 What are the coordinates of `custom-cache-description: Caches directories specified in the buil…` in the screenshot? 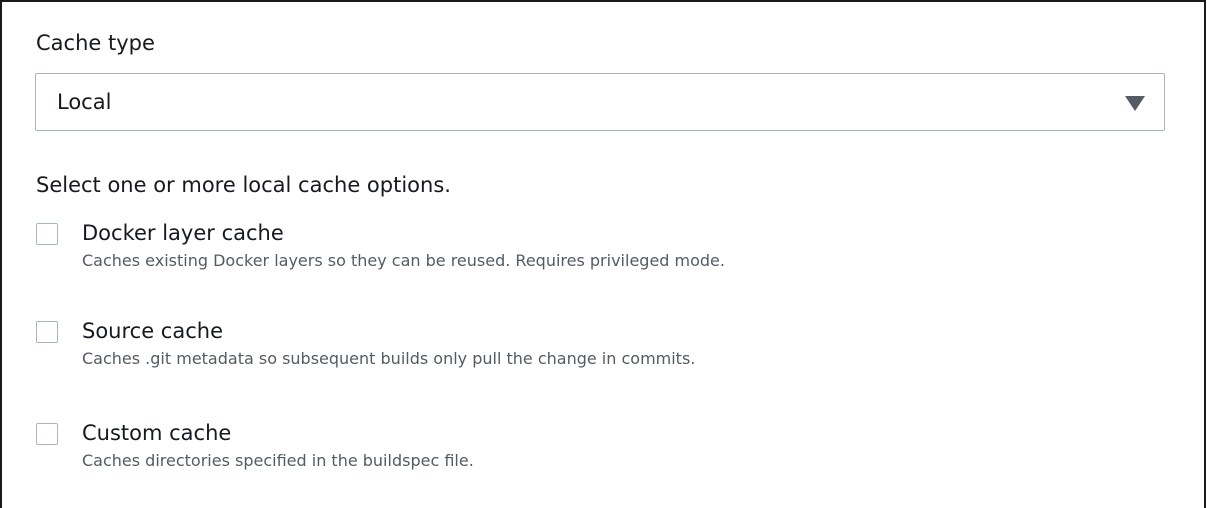 It's located at (278, 460).